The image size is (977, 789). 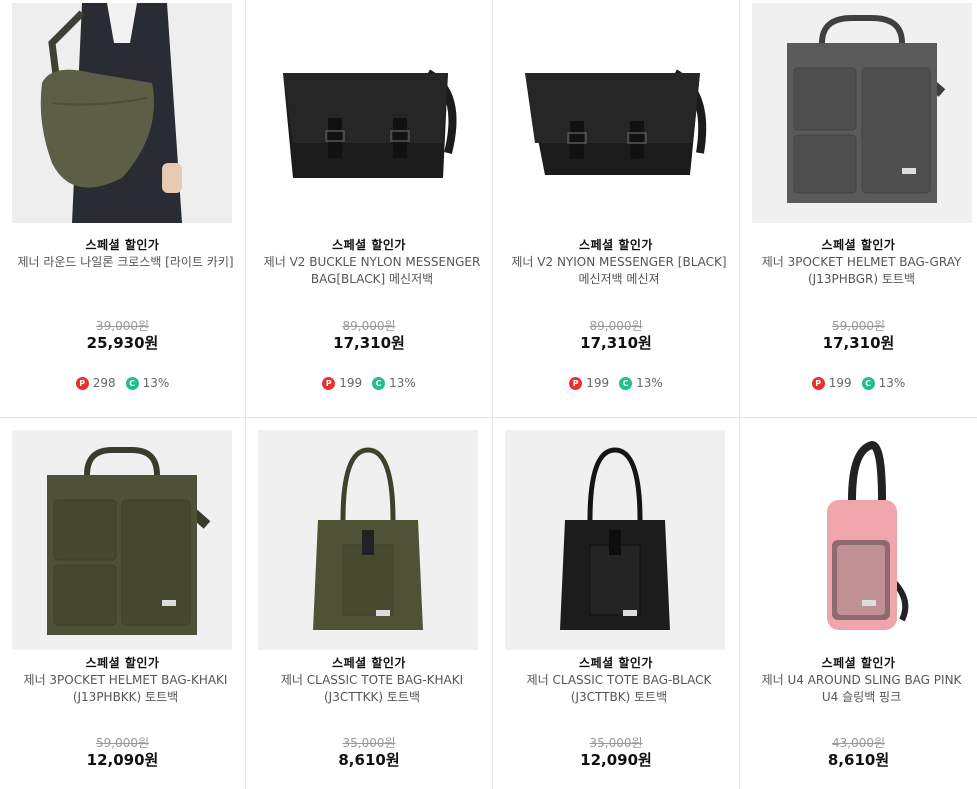 I want to click on product-name: 제너 U4 AROUND SLING BAG PINK U4 슬링백 핑크, so click(x=861, y=689).